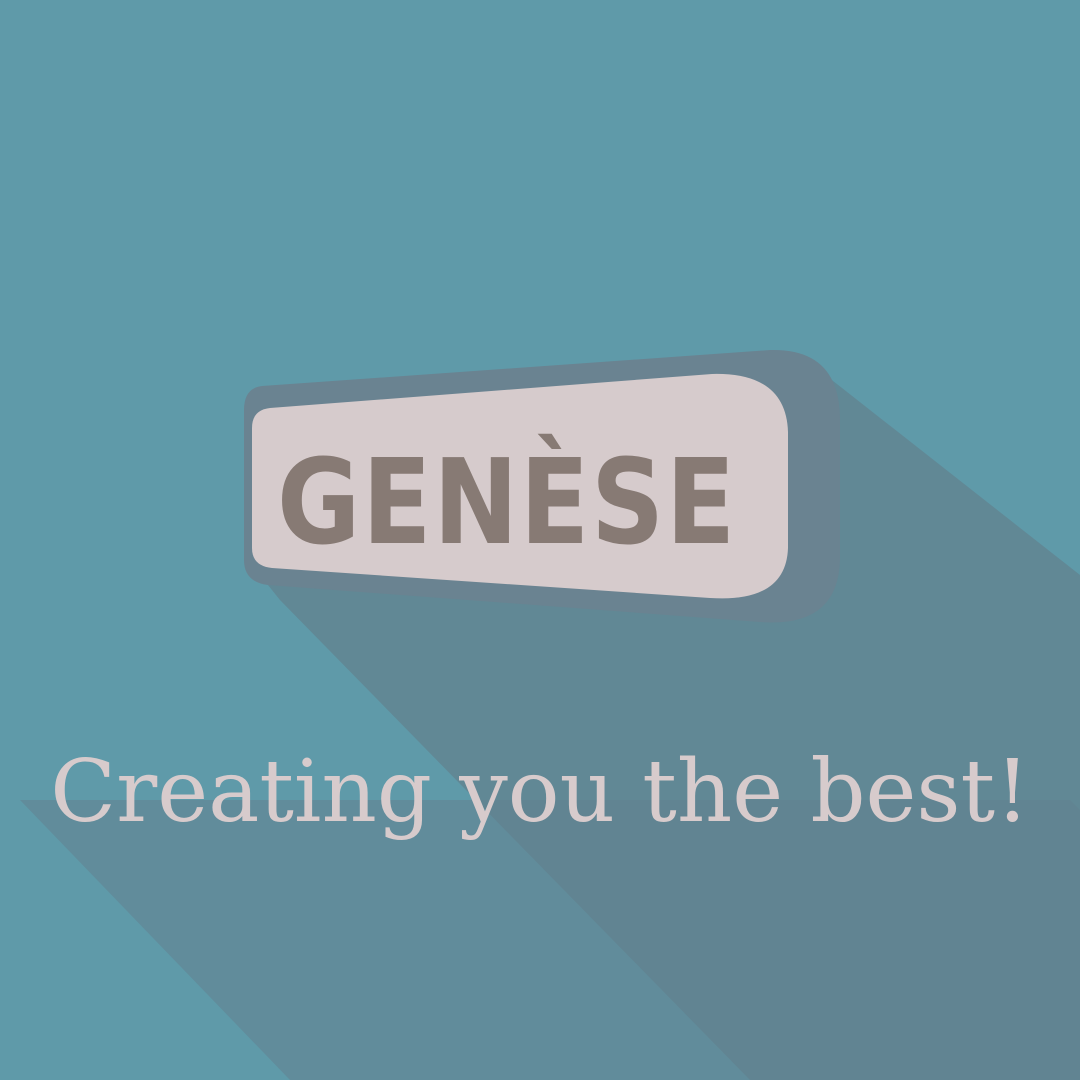  What do you see at coordinates (507, 502) in the screenshot?
I see `logo-text: GENÈSE` at bounding box center [507, 502].